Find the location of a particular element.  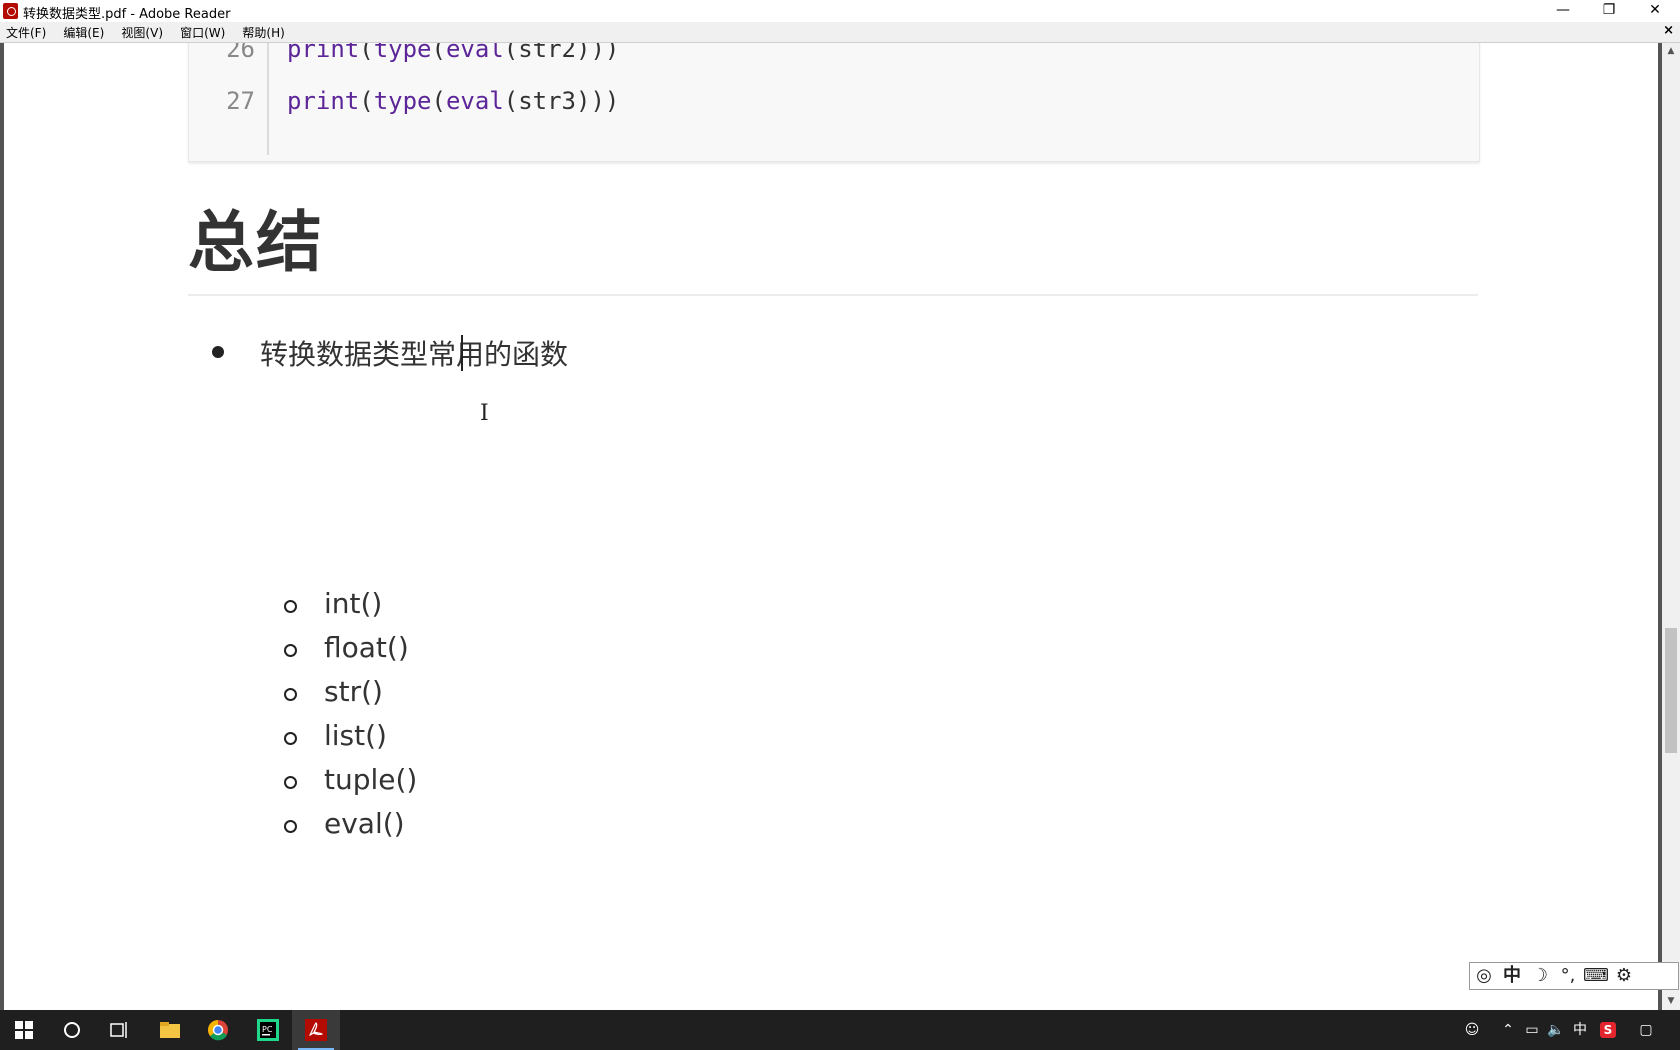

code-text: print(type(eval(str2))) is located at coordinates (453, 53).